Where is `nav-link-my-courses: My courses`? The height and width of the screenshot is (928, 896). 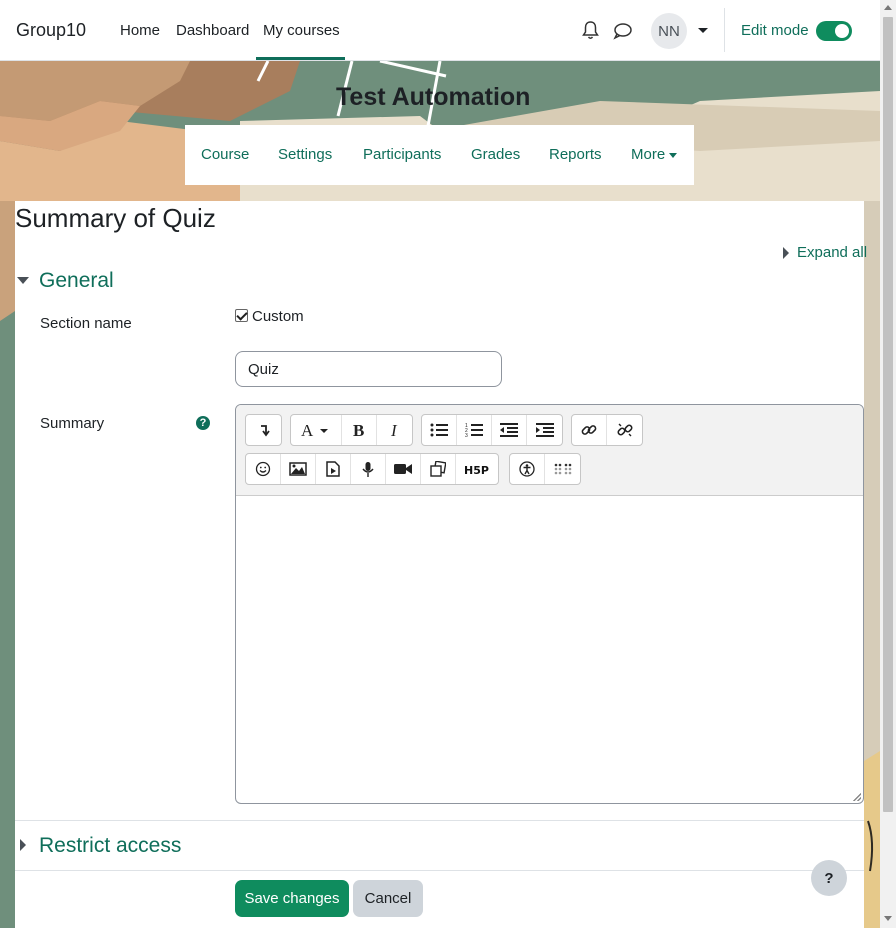 nav-link-my-courses: My courses is located at coordinates (301, 30).